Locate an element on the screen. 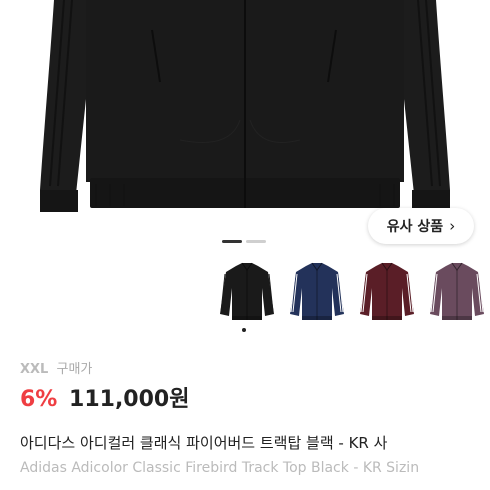  price-value: 111,000원 is located at coordinates (129, 399).